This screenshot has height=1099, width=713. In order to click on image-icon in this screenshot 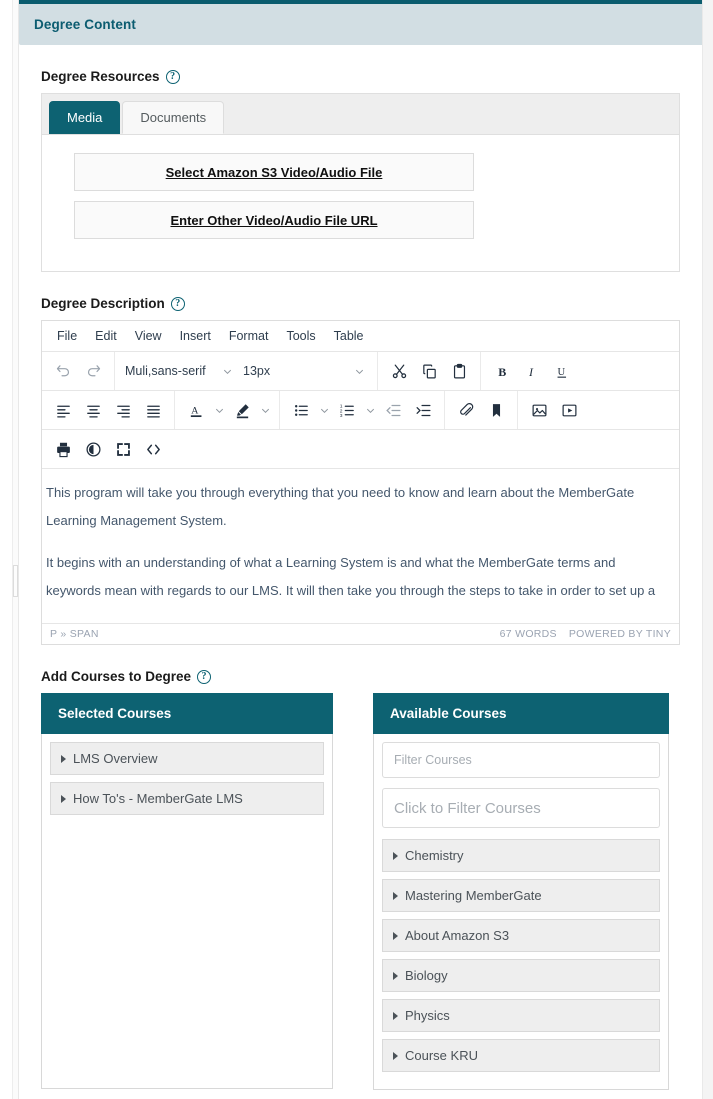, I will do `click(539, 410)`.